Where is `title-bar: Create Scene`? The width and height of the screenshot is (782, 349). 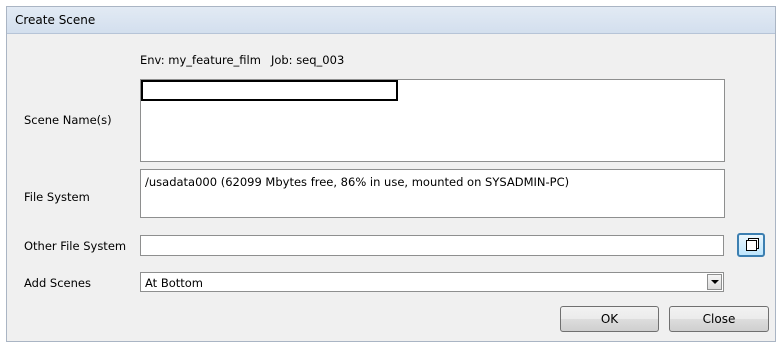 title-bar: Create Scene is located at coordinates (391, 20).